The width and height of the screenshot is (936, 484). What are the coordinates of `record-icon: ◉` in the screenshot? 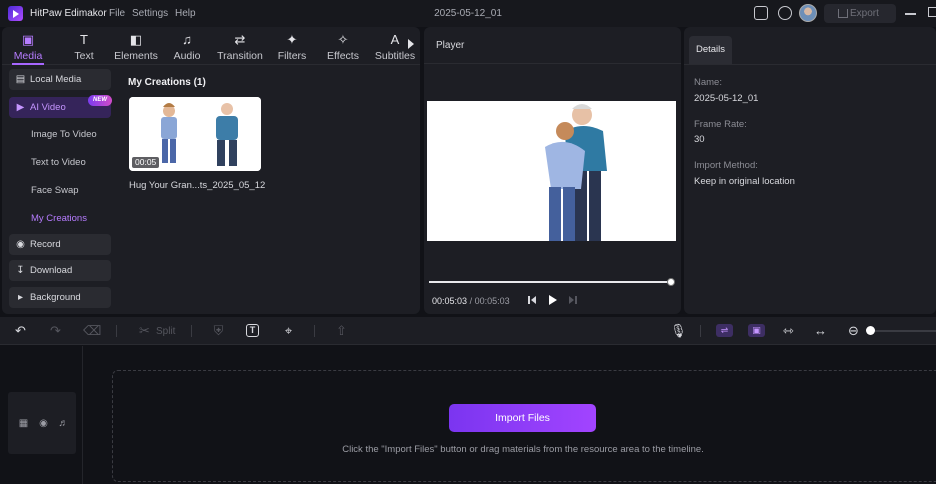 It's located at (20, 244).